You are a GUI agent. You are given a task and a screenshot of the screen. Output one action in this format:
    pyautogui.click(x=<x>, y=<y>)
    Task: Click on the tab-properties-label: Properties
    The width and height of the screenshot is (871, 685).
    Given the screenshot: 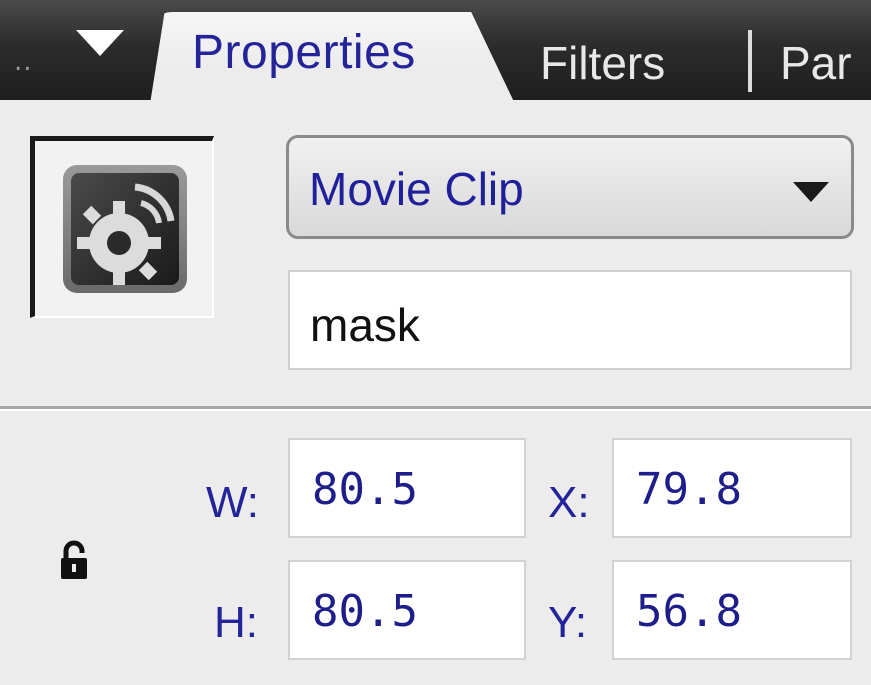 What is the action you would take?
    pyautogui.click(x=304, y=52)
    